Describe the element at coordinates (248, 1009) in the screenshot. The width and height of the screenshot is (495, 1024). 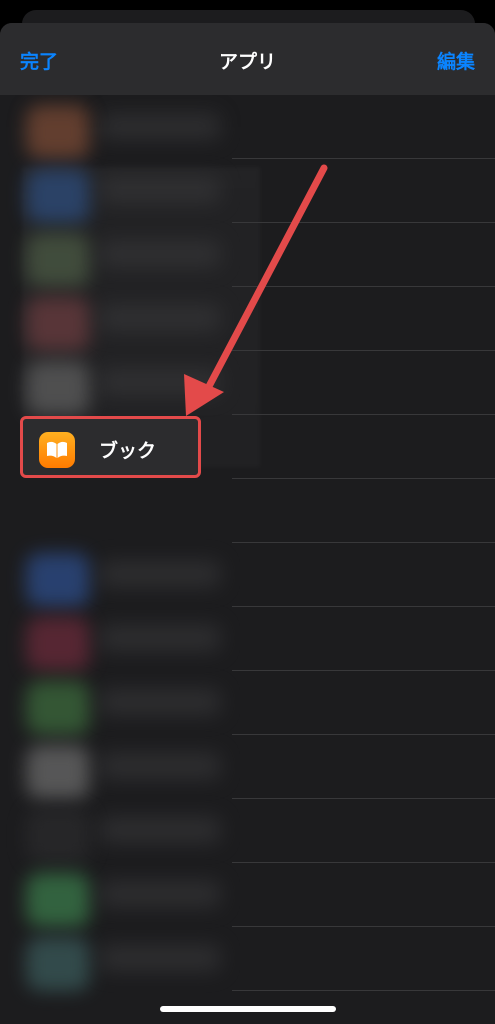
I see `home-indicator` at that location.